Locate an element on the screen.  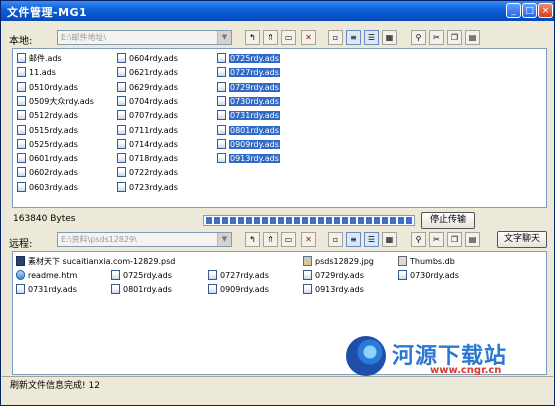
file-item: 0722rdy.ads is located at coordinates (147, 172).